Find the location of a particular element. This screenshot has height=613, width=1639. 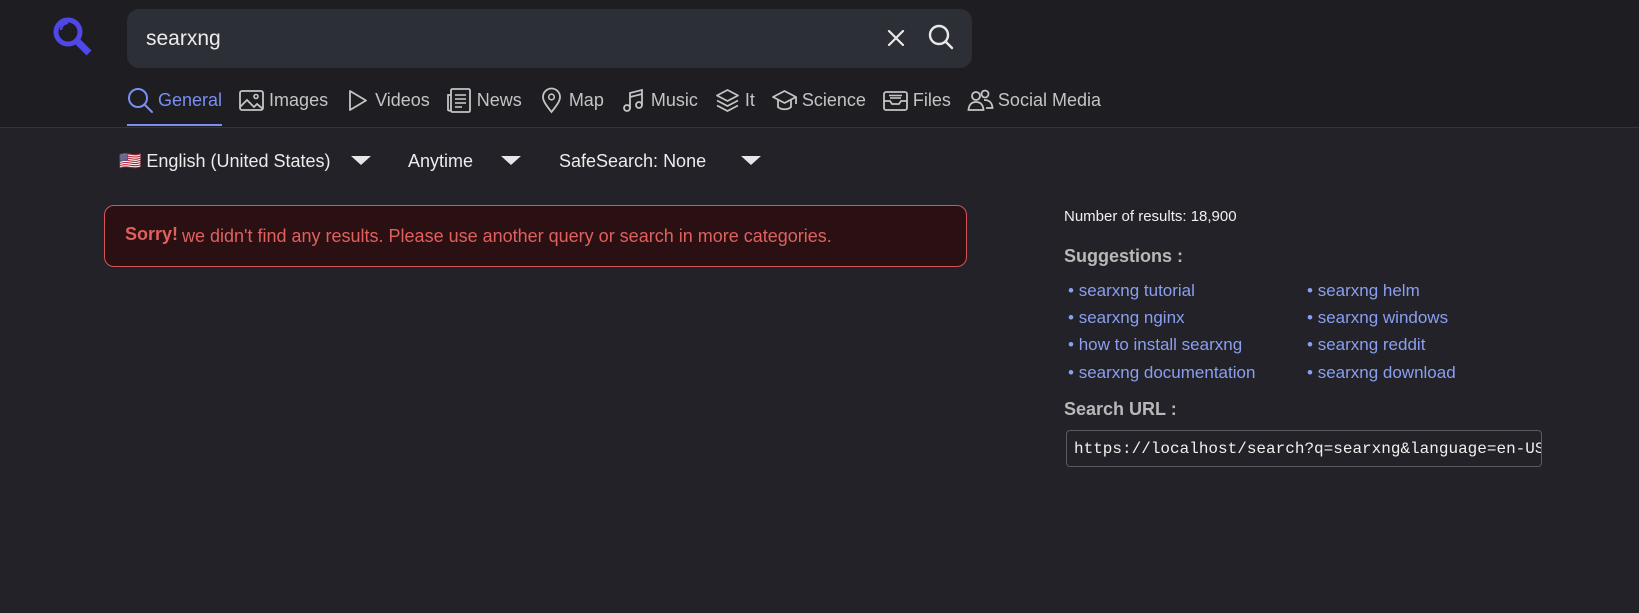

tab-label: General is located at coordinates (190, 100).